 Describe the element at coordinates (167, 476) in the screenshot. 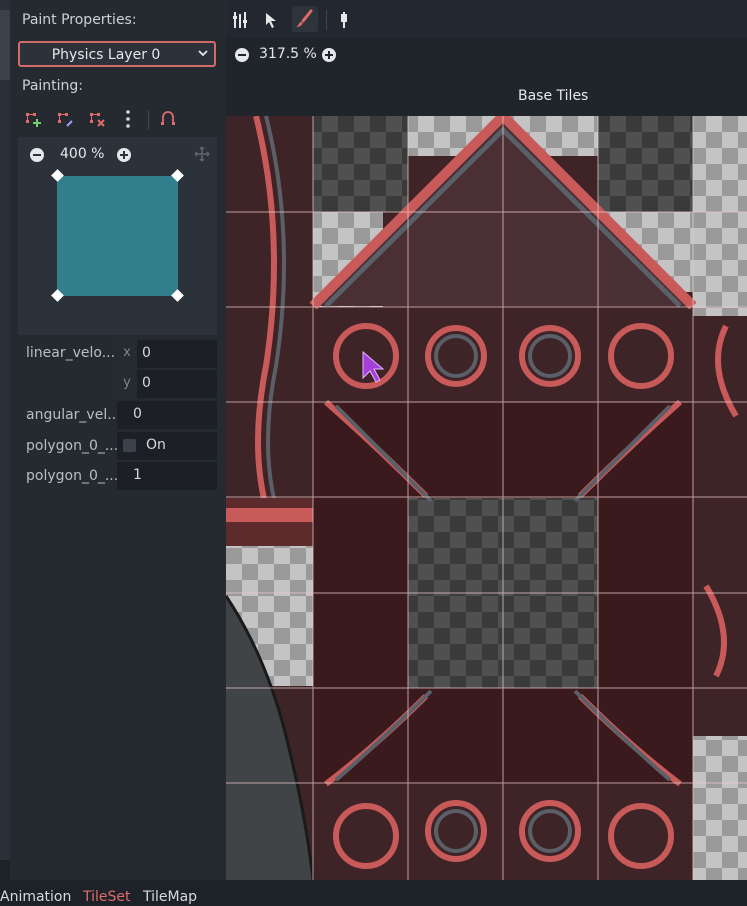

I see `polygon-margin-field: 1` at that location.